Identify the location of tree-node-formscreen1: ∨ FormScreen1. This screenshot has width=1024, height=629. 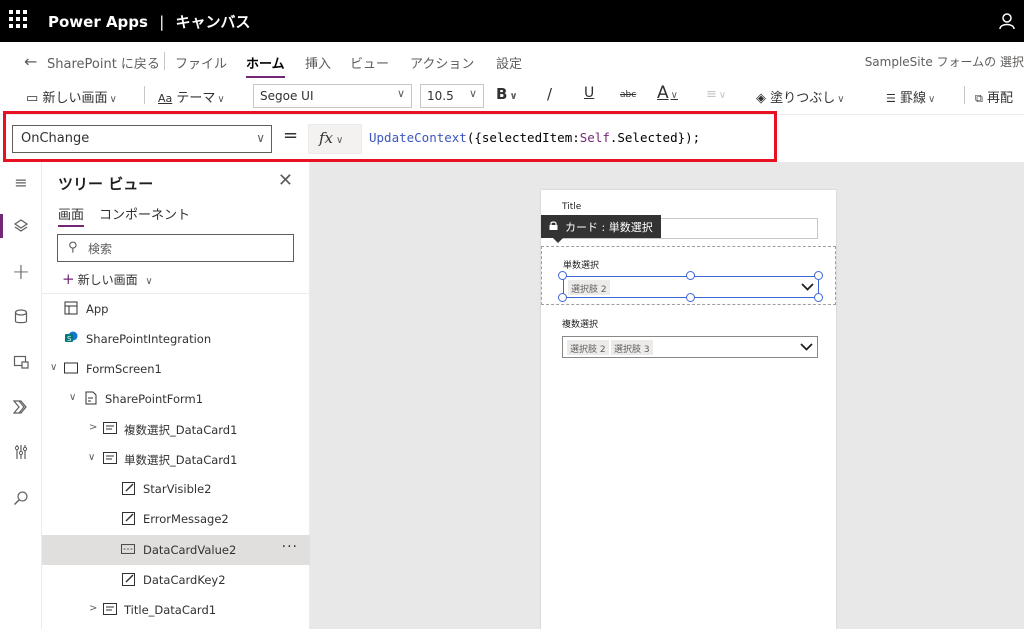
(176, 369).